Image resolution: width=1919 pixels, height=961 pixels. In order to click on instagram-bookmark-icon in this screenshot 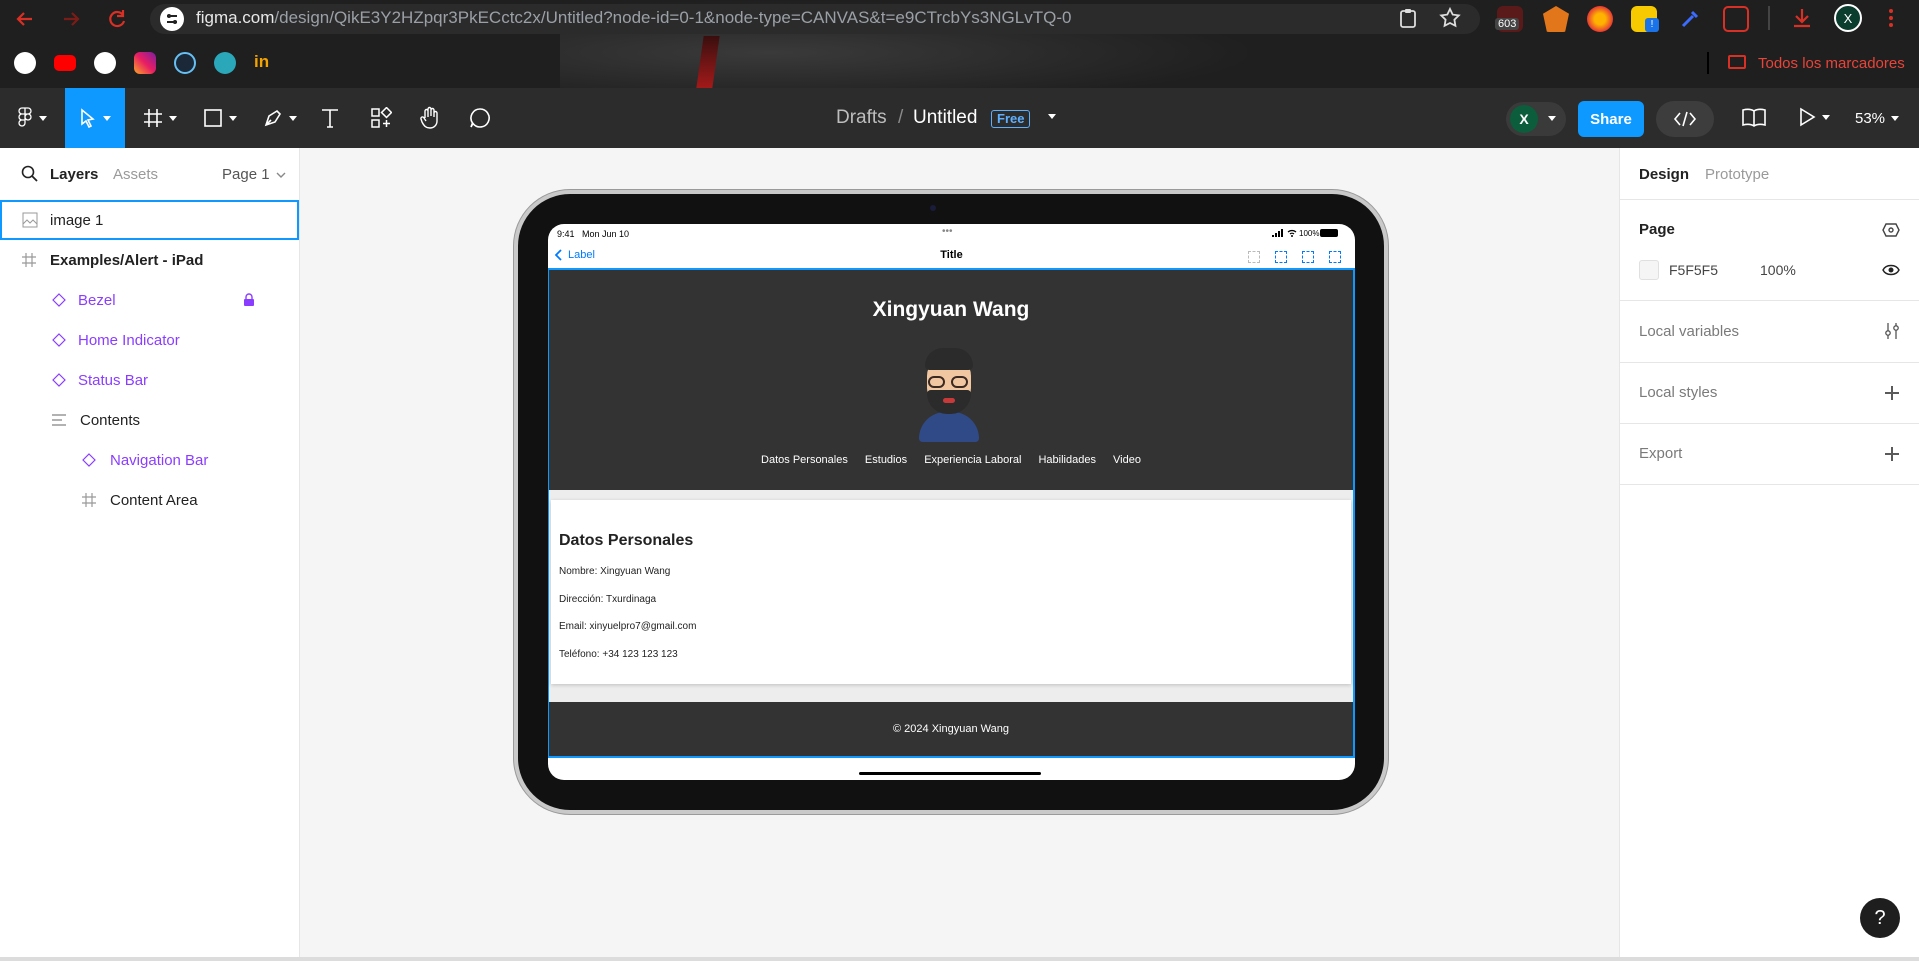, I will do `click(145, 63)`.